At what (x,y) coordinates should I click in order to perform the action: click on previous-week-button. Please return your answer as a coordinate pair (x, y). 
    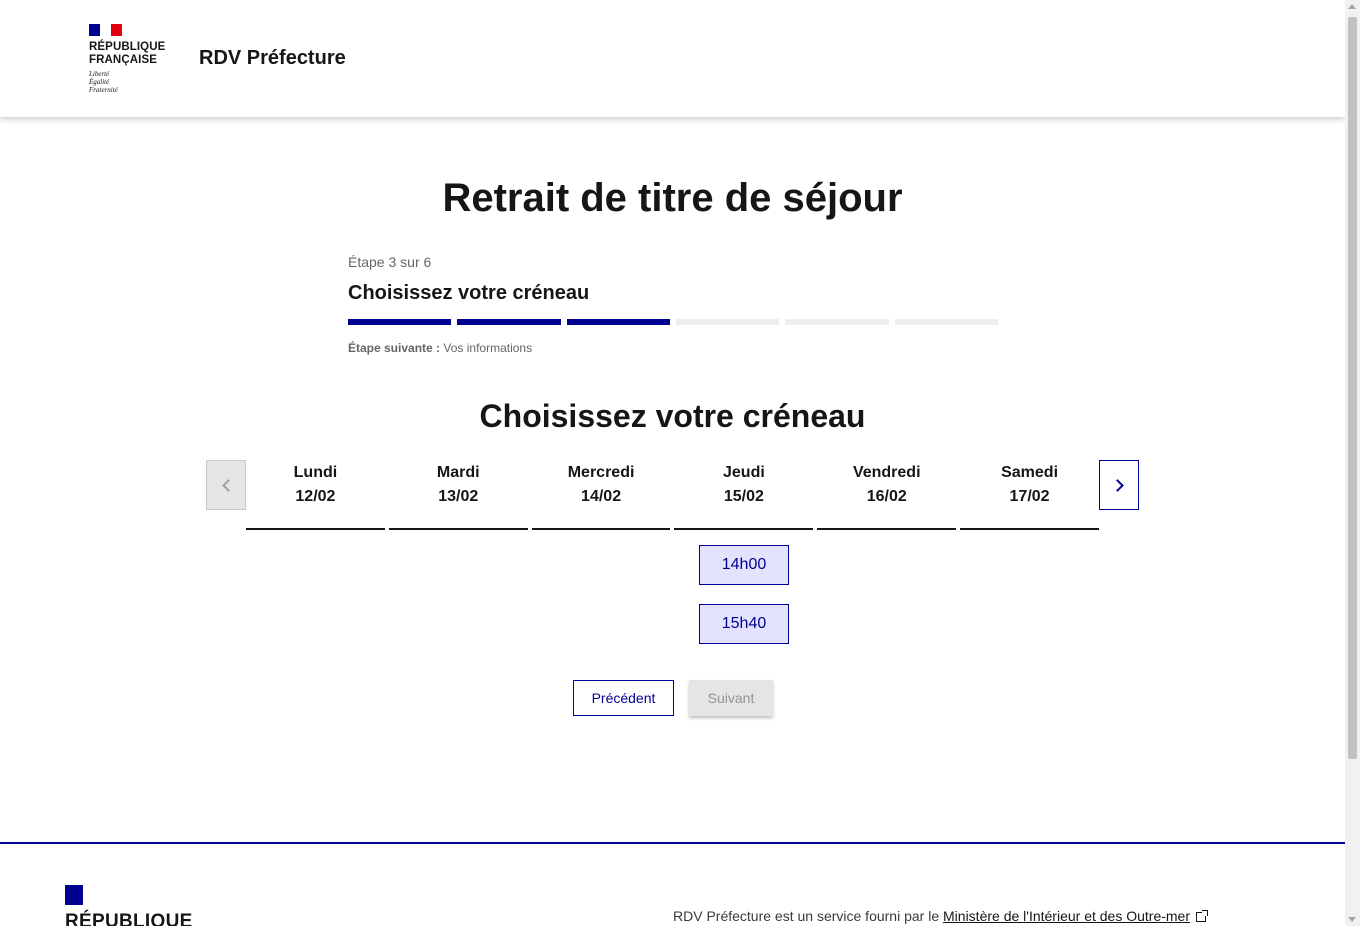
    Looking at the image, I should click on (226, 485).